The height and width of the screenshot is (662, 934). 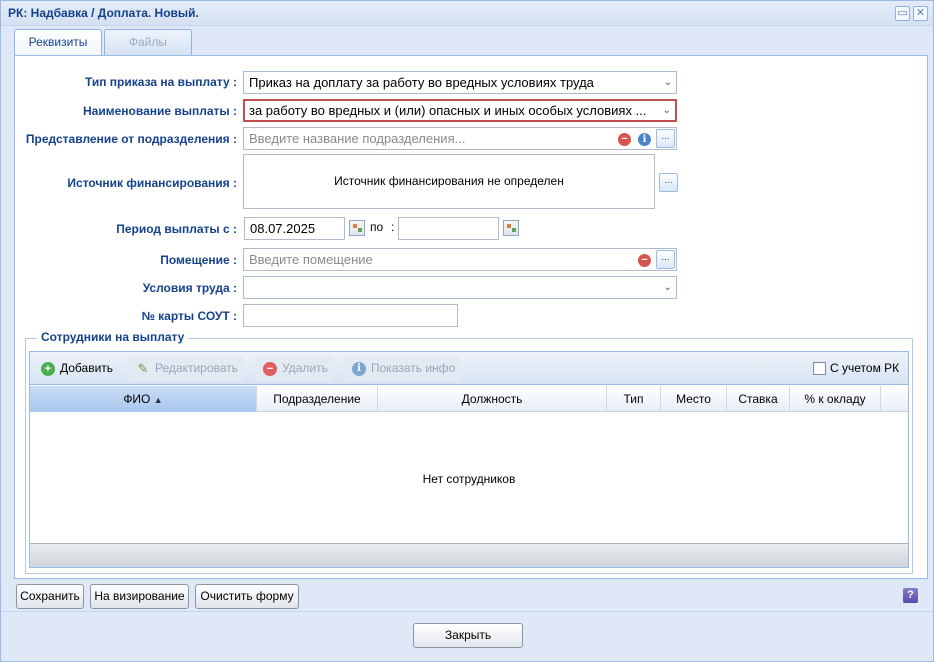 I want to click on room-placeholder: Введите помещение, so click(x=311, y=259).